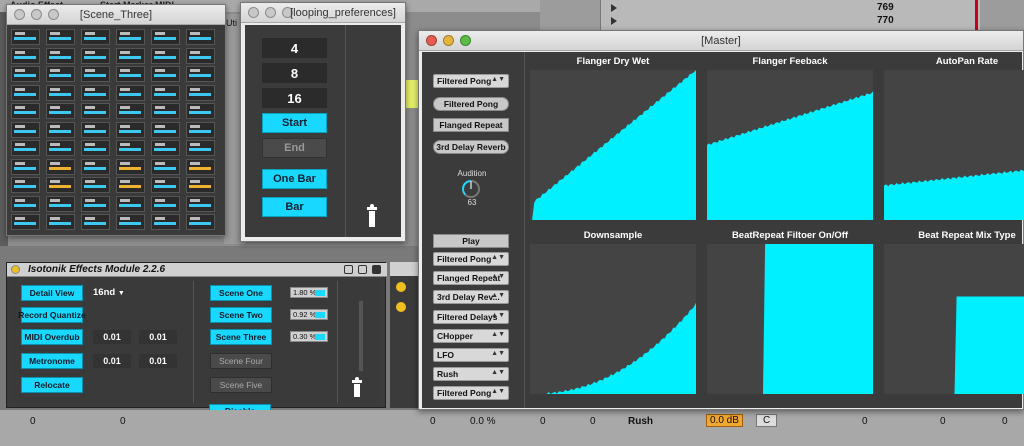 The image size is (1024, 446). What do you see at coordinates (241, 385) in the screenshot?
I see `scene-five-button: Scene Five` at bounding box center [241, 385].